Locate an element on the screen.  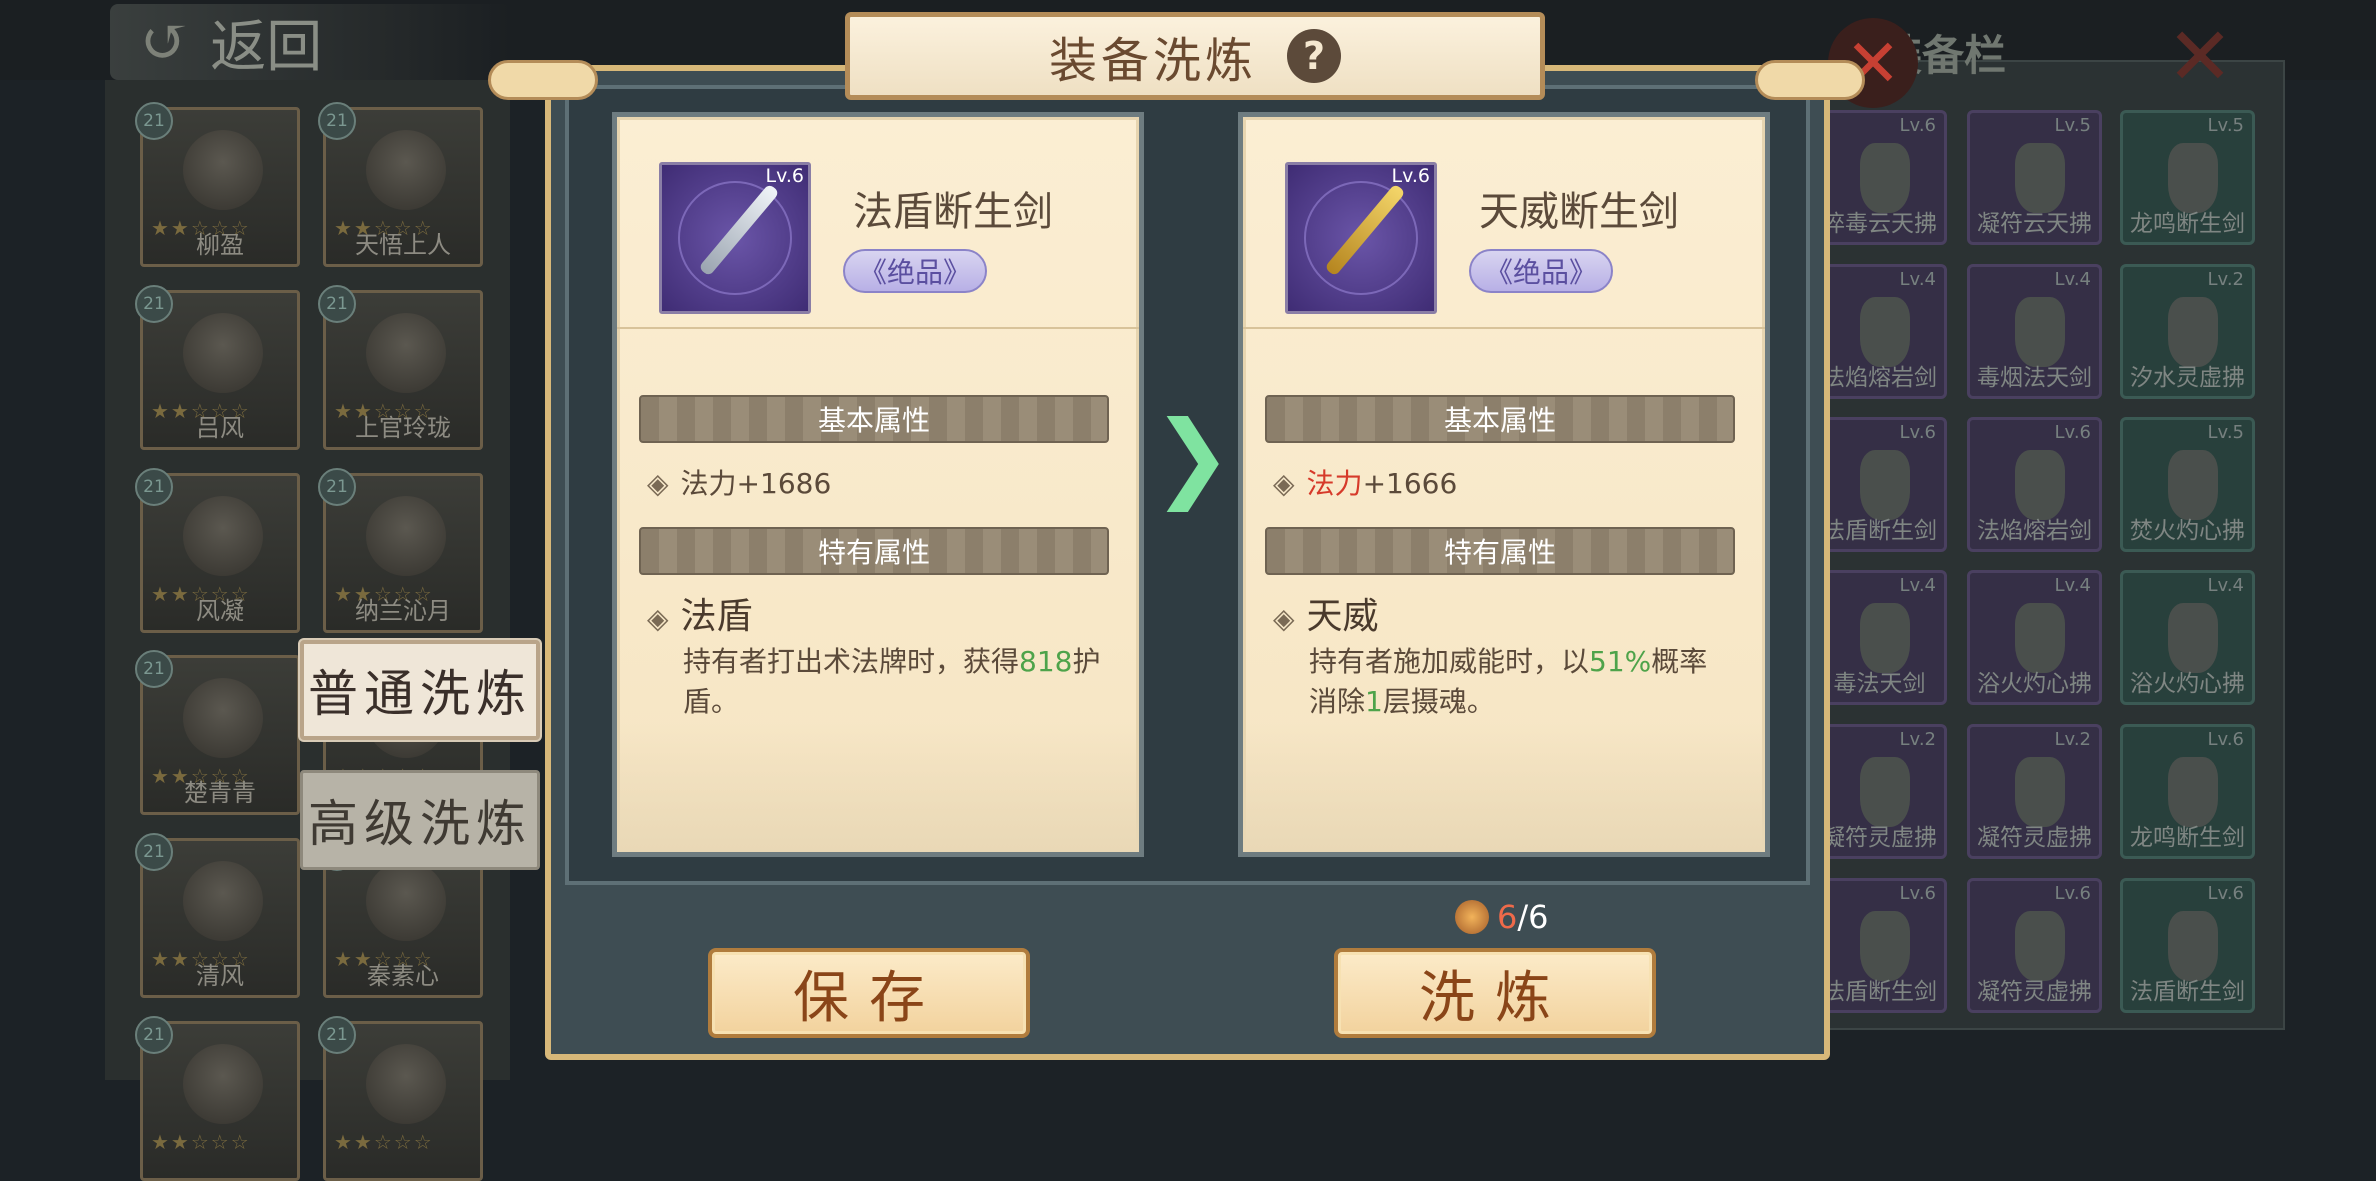
hero-card: 21 ★★☆☆☆ 清风 is located at coordinates (217, 915).